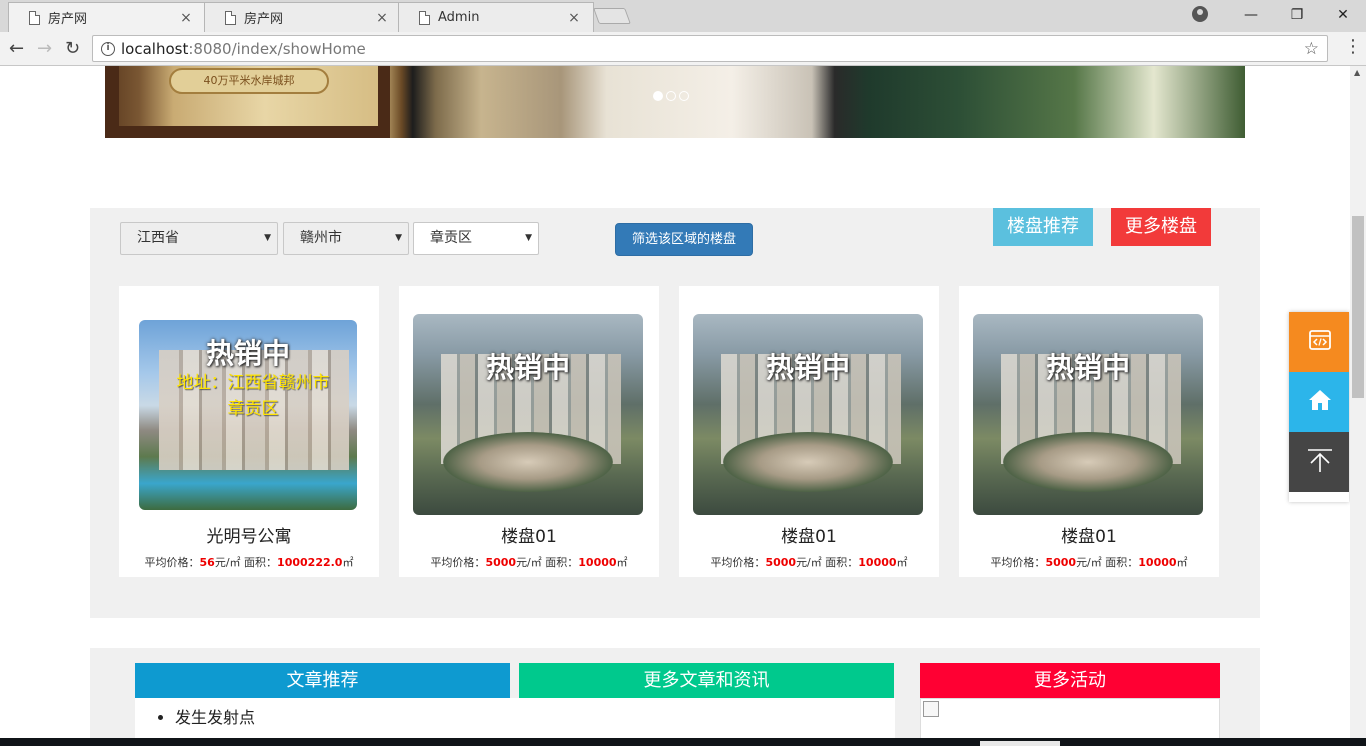  What do you see at coordinates (1251, 15) in the screenshot?
I see `minimize-button: —` at bounding box center [1251, 15].